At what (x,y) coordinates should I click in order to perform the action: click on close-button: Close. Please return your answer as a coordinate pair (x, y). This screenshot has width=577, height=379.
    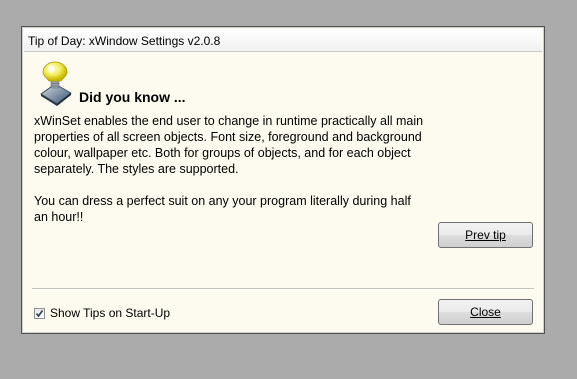
    Looking at the image, I should click on (485, 312).